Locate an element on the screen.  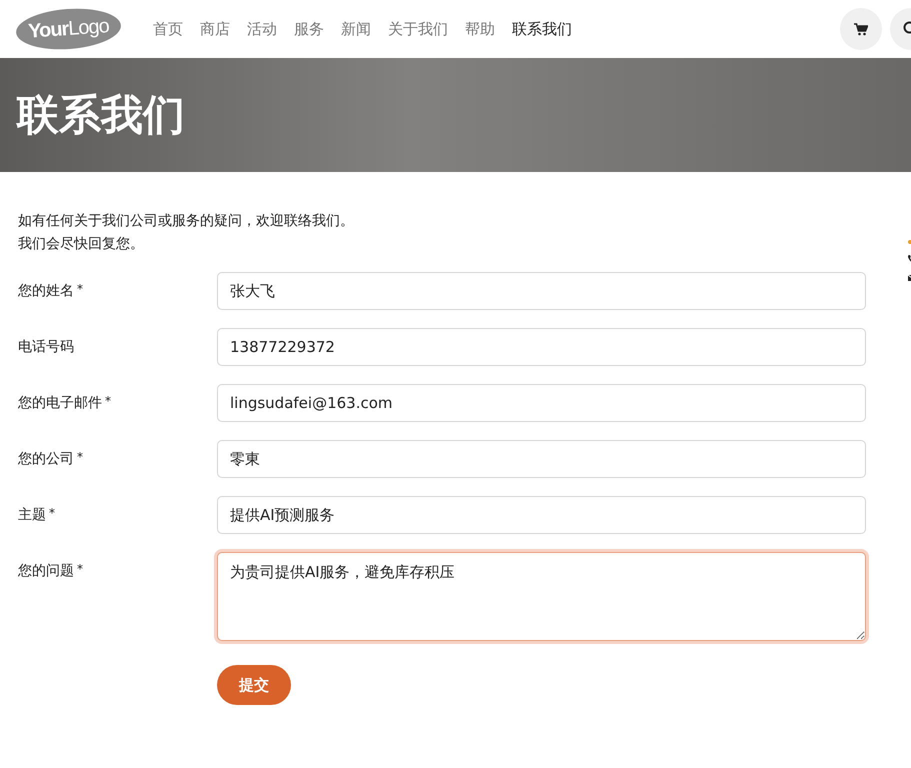
page-title: 联系我们 is located at coordinates (101, 115).